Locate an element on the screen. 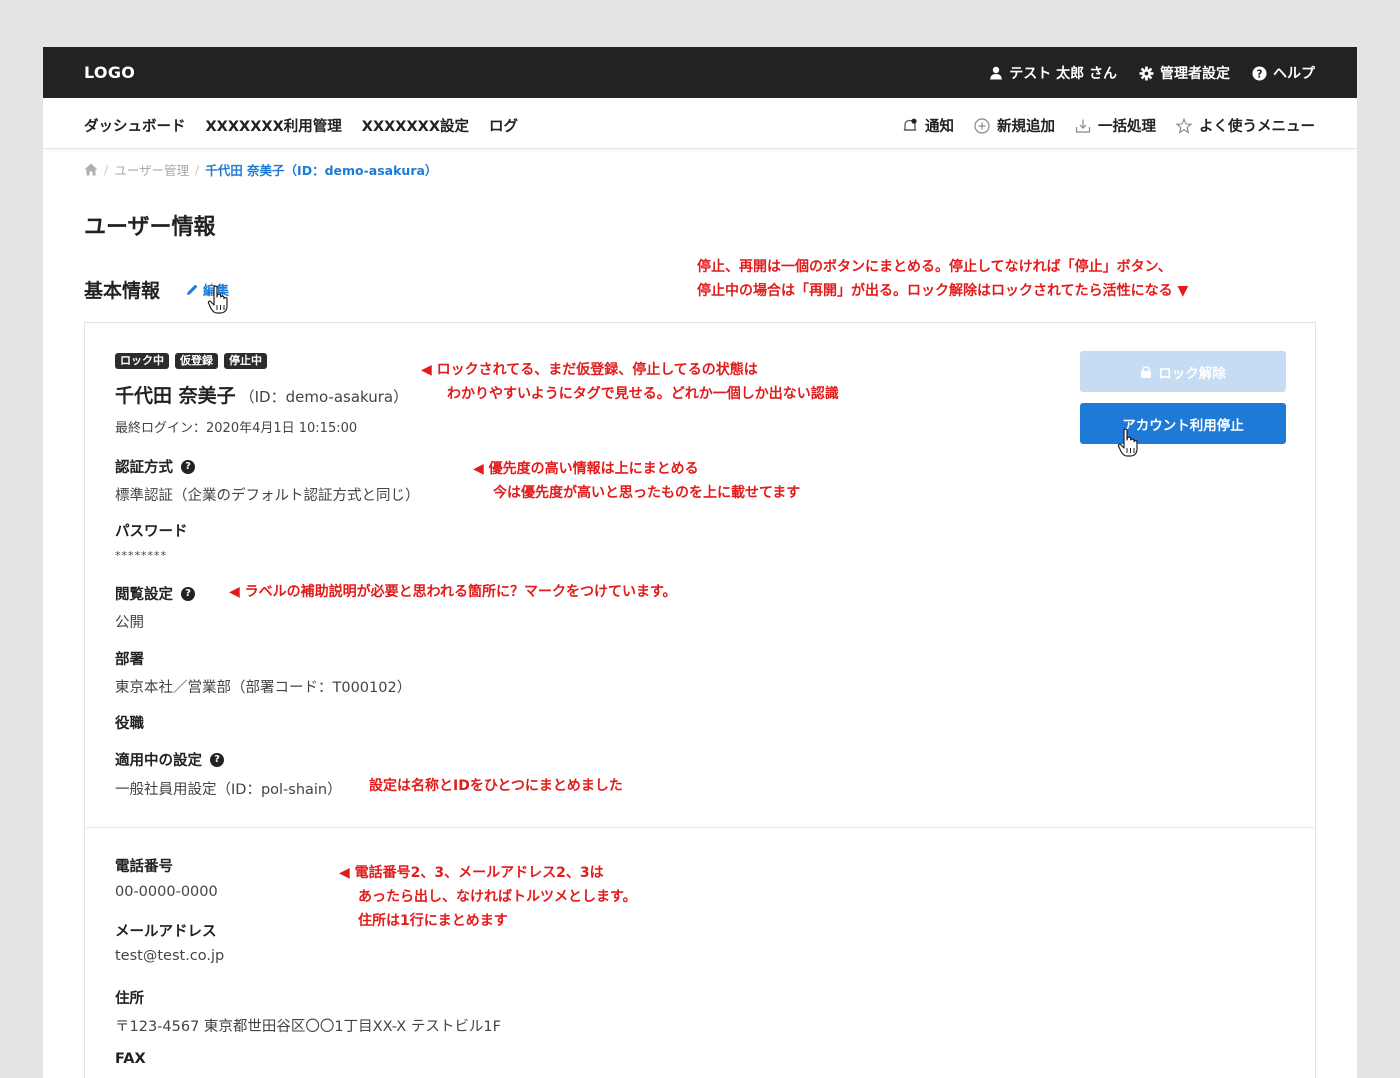 The image size is (1400, 1078). nav-item-settings: XXXXXXX設定 is located at coordinates (415, 125).